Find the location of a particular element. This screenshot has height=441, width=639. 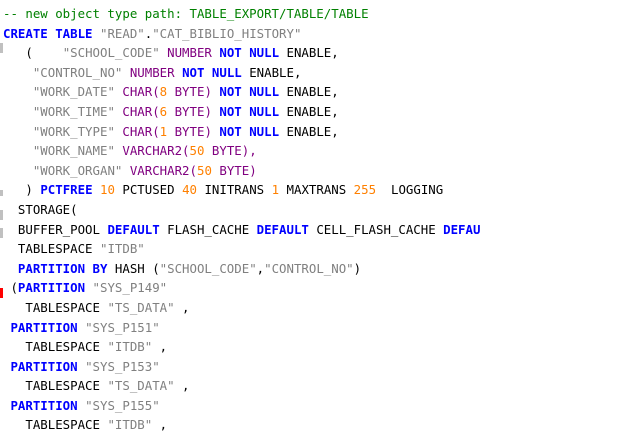

code-token-num: 40 is located at coordinates (189, 190).